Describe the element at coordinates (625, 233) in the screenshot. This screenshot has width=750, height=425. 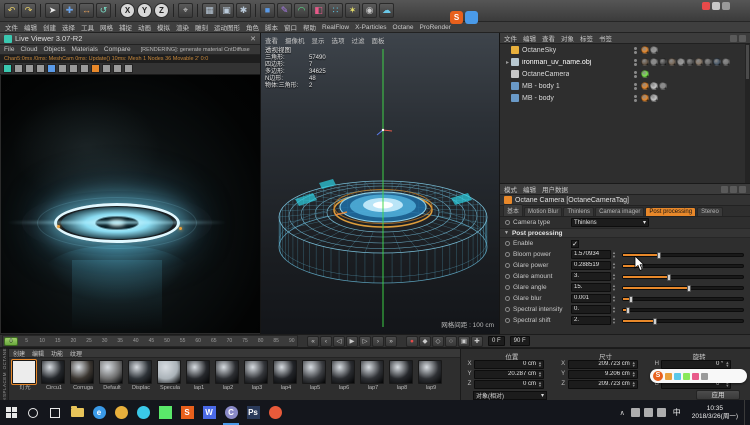
I see `post-processing-section-header: ▼ Post processing` at that location.